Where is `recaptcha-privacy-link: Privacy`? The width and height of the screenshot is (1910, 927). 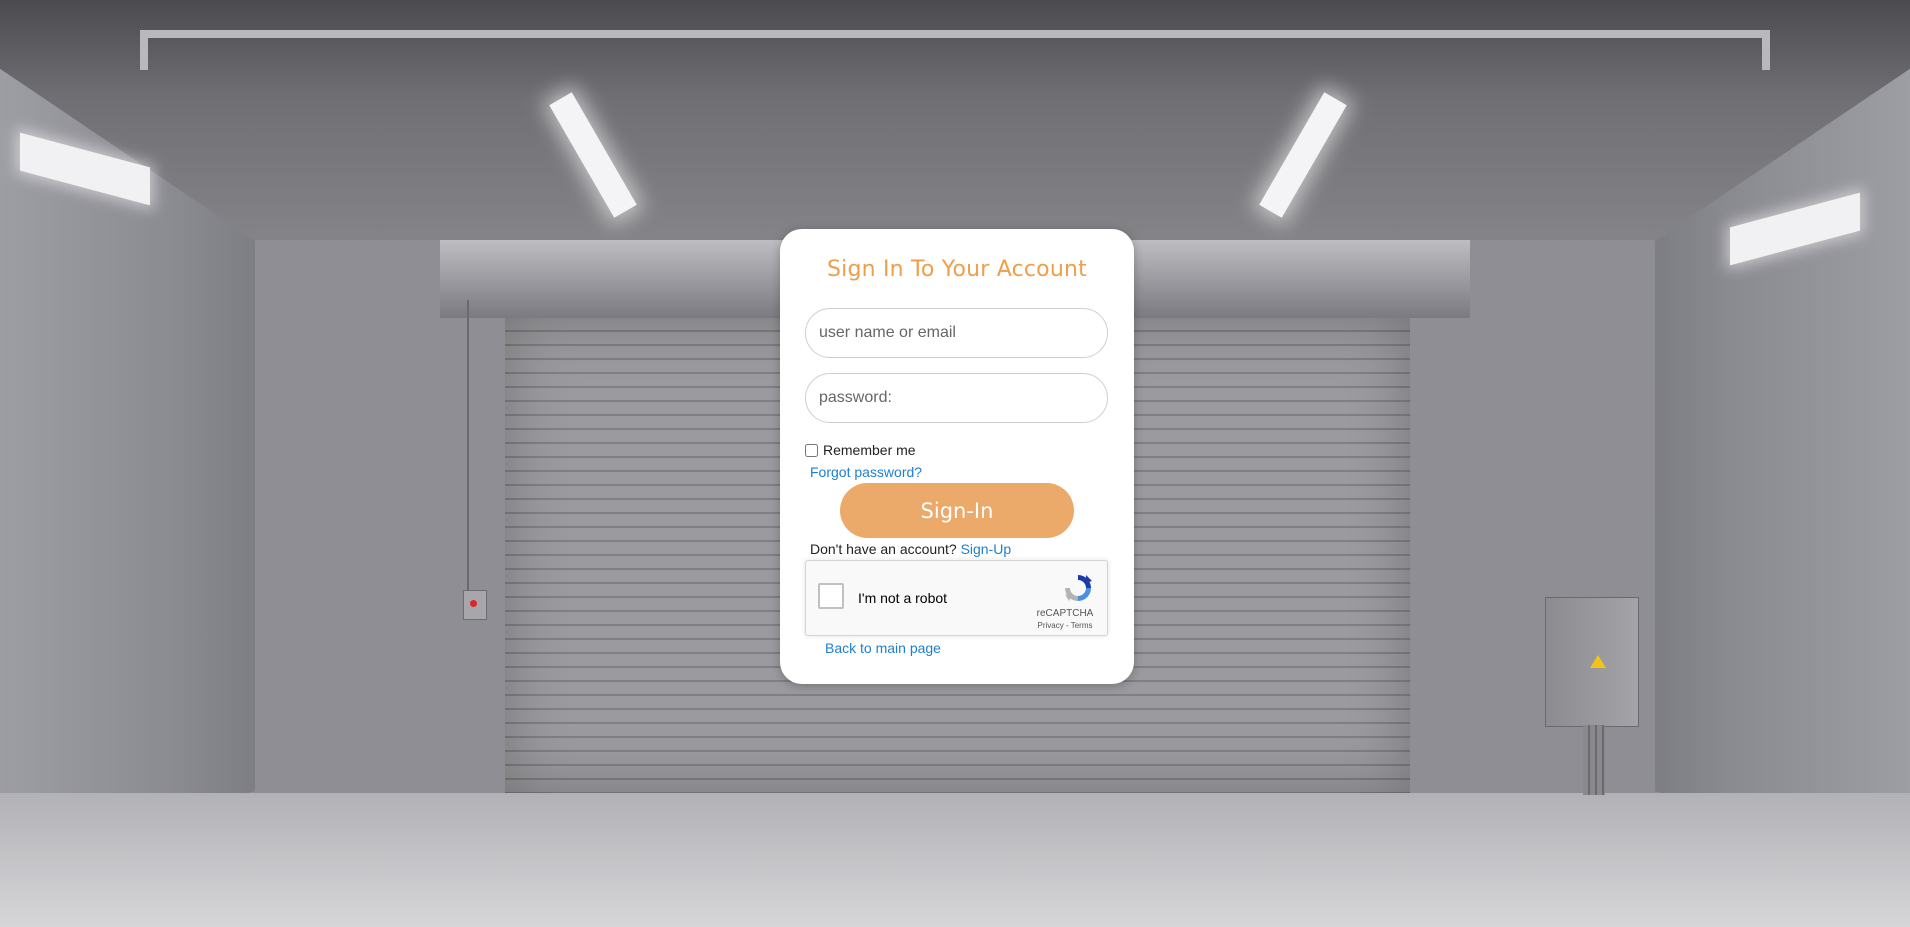
recaptcha-privacy-link: Privacy is located at coordinates (1051, 625).